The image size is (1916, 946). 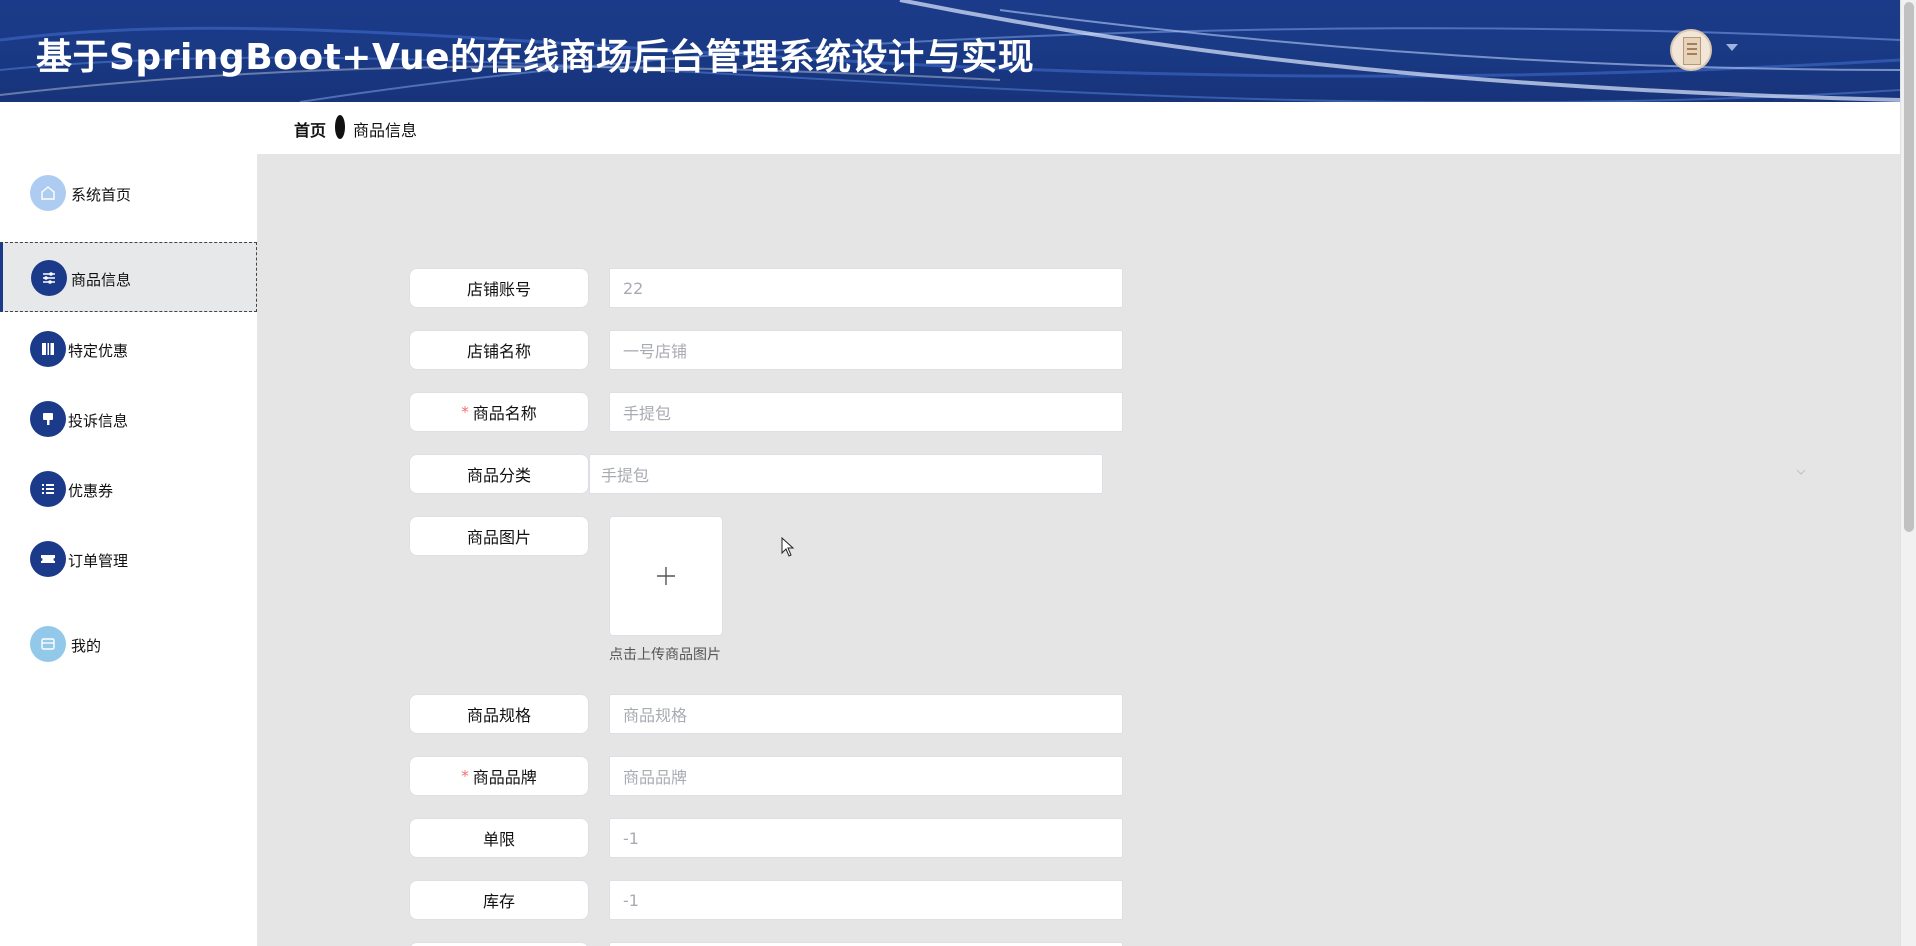 I want to click on breadcrumb-separator-icon, so click(x=340, y=127).